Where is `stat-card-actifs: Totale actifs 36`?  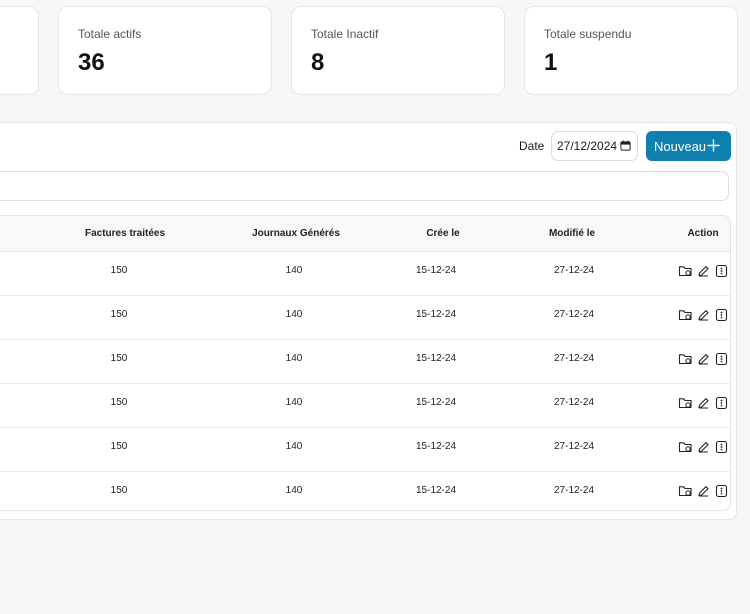
stat-card-actifs: Totale actifs 36 is located at coordinates (165, 50).